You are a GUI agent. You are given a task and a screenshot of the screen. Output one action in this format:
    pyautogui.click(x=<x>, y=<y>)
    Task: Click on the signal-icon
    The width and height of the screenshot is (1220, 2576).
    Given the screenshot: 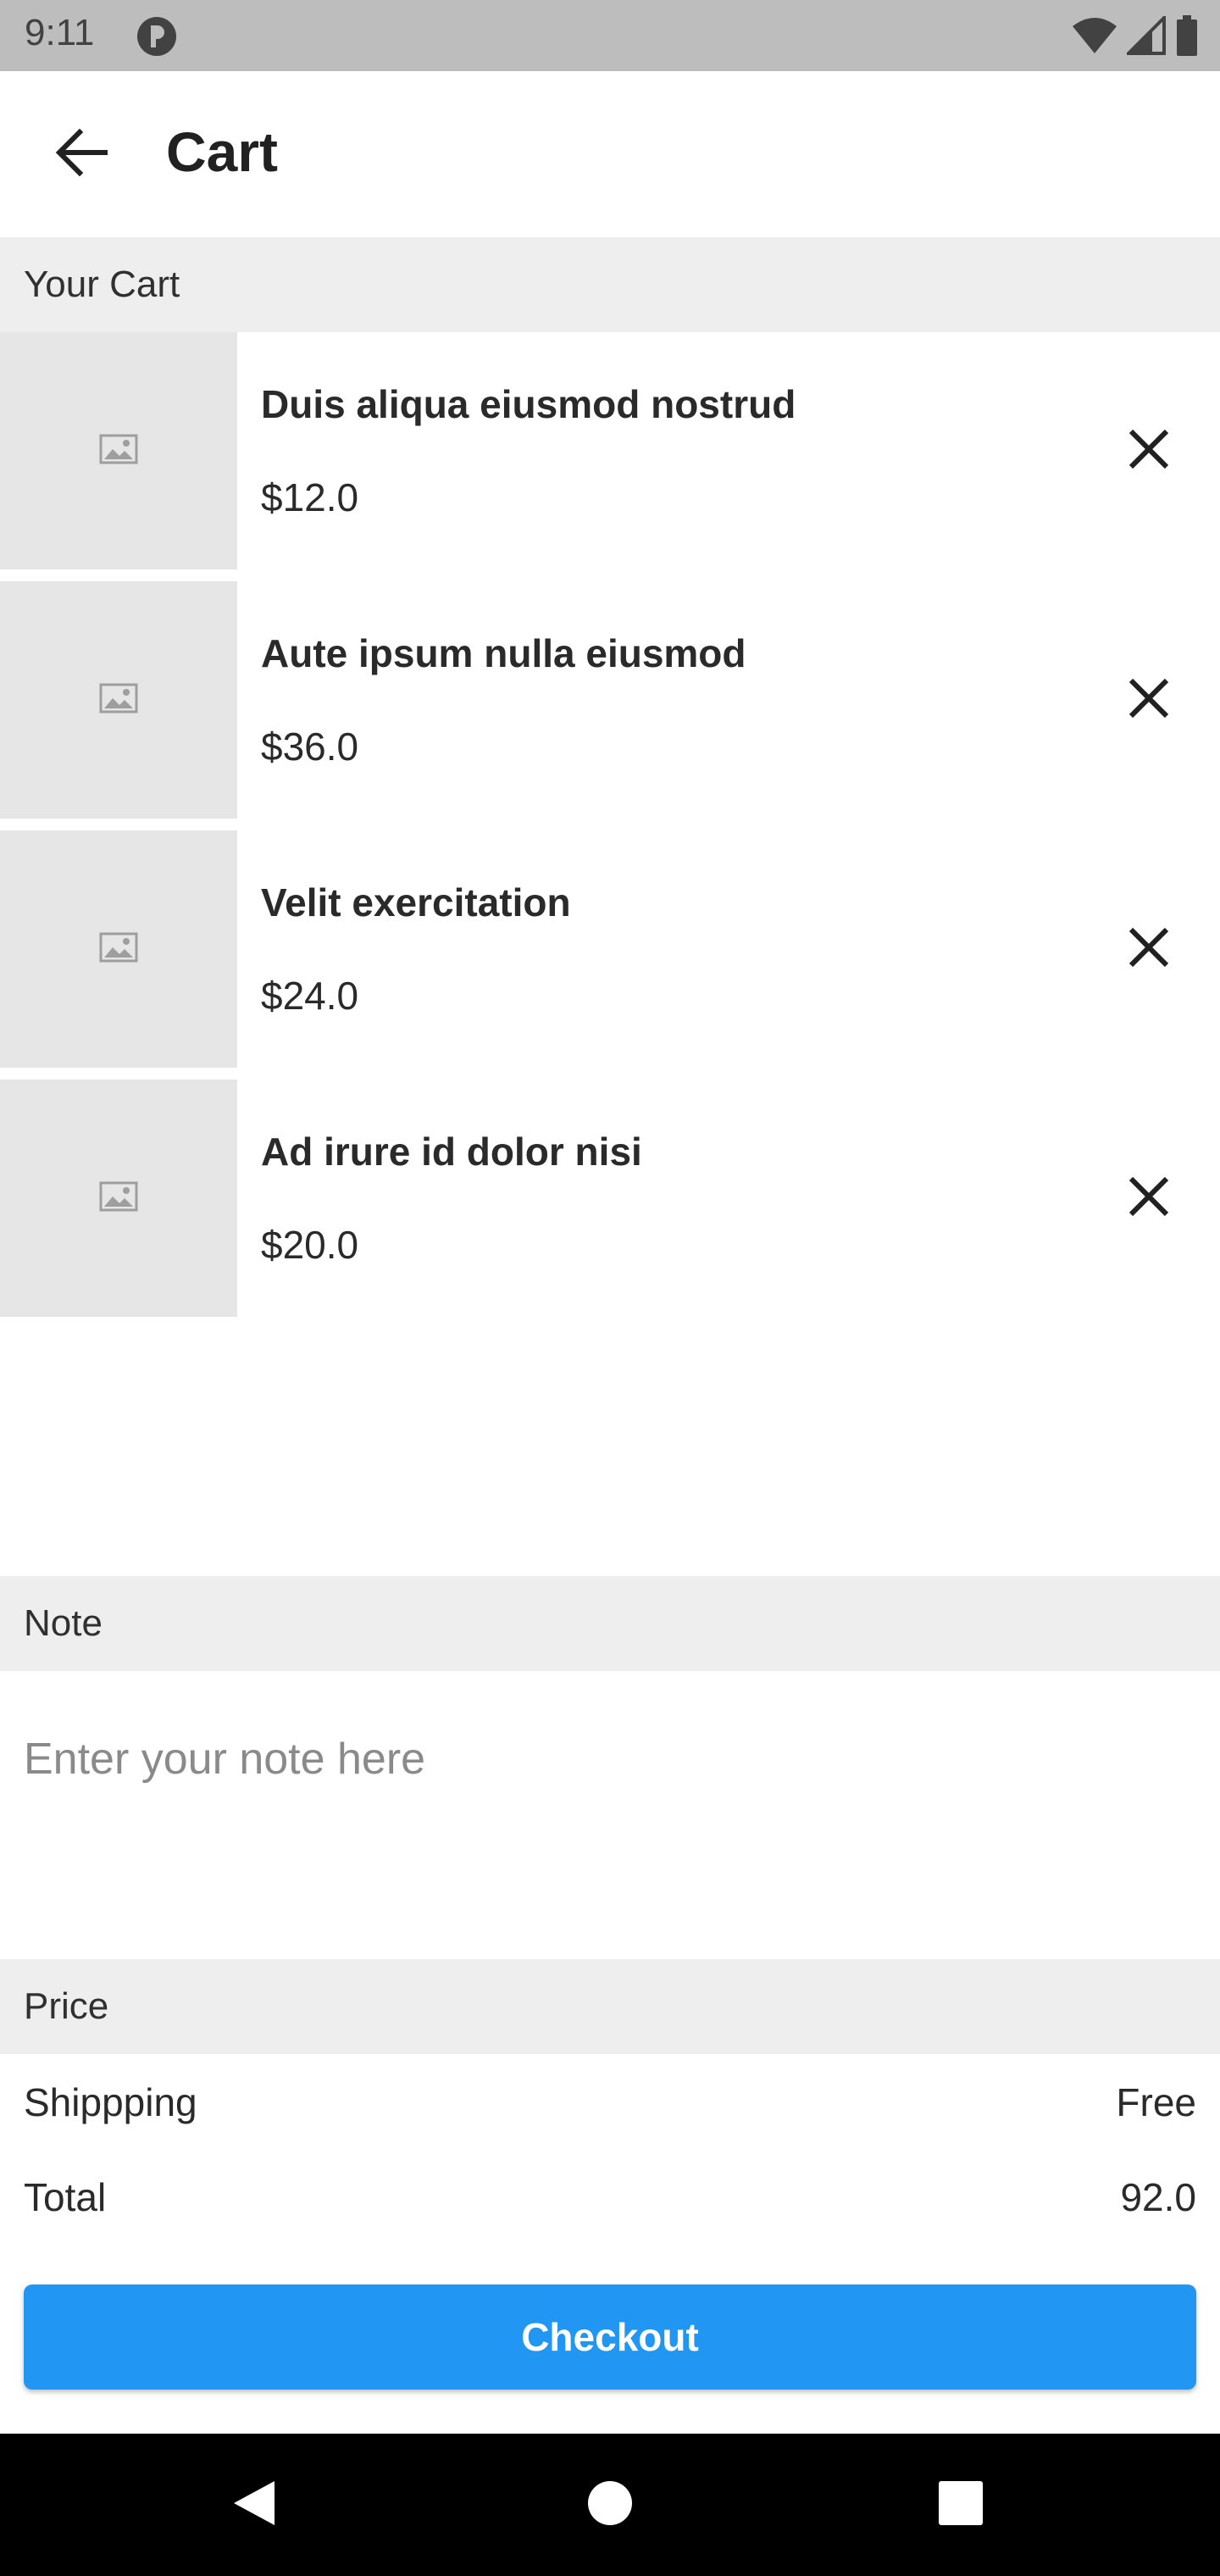 What is the action you would take?
    pyautogui.click(x=1145, y=36)
    